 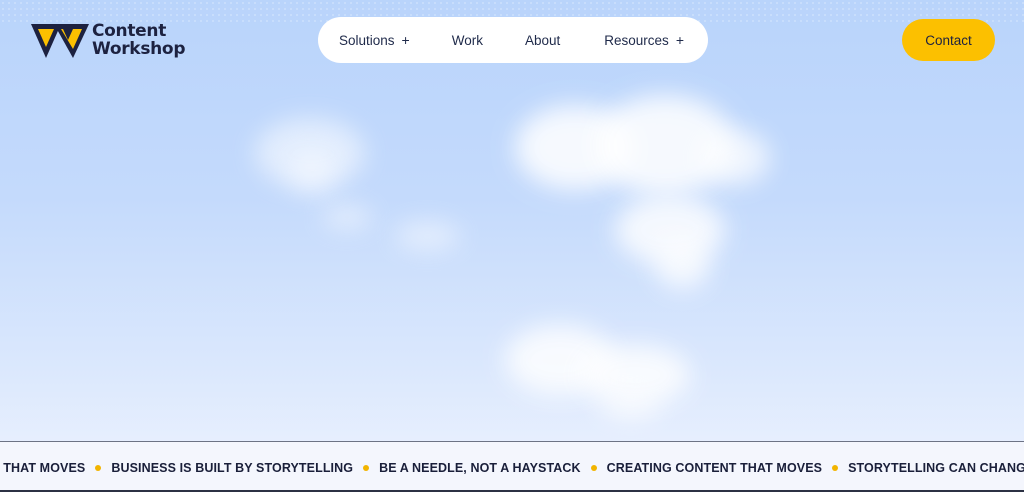 I want to click on brand-logo: Content Workshop, so click(x=107, y=40).